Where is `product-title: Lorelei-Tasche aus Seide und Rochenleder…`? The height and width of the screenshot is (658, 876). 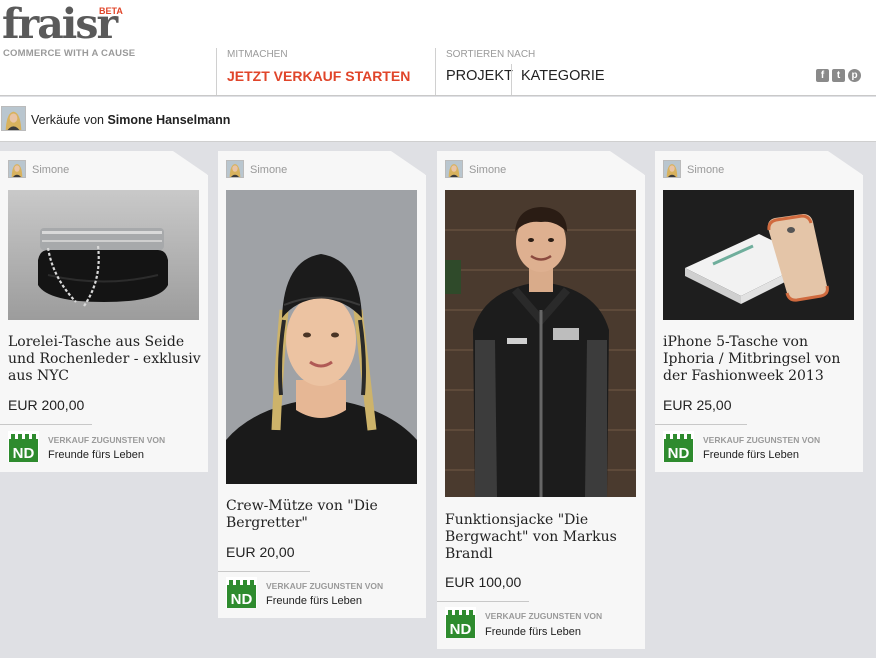
product-title: Lorelei-Tasche aus Seide und Rochenleder… is located at coordinates (106, 359).